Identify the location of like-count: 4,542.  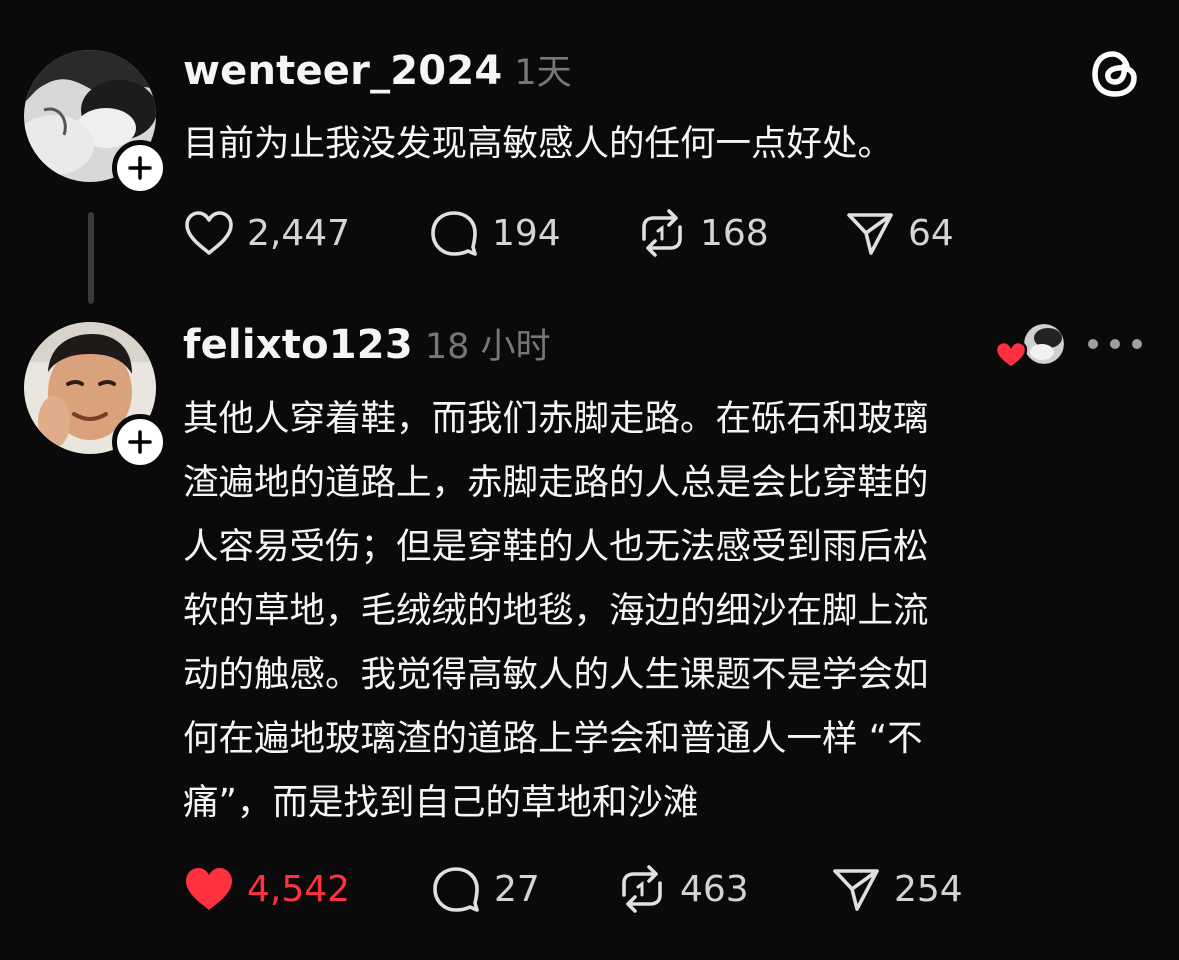
(299, 889).